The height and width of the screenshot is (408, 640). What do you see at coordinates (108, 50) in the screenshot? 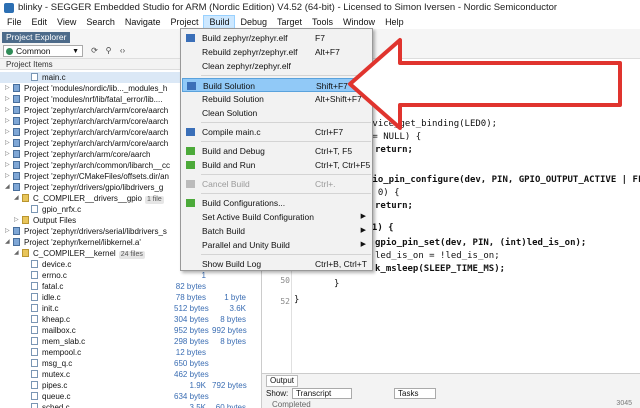
I see `filter-icon: ⚲` at bounding box center [108, 50].